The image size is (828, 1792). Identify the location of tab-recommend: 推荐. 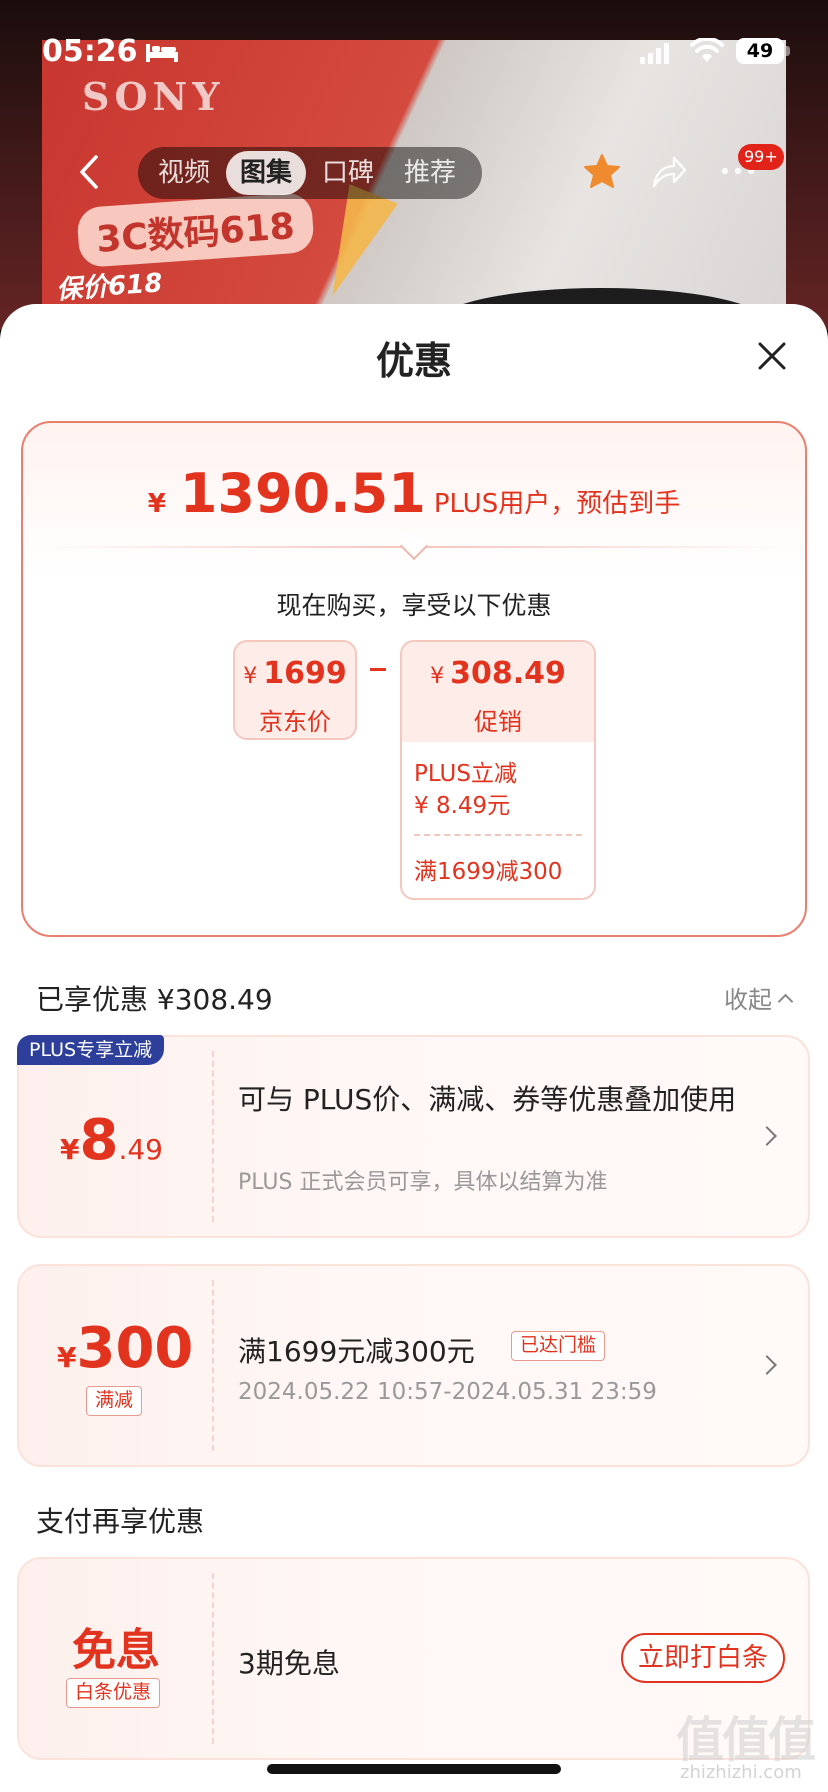
(430, 173).